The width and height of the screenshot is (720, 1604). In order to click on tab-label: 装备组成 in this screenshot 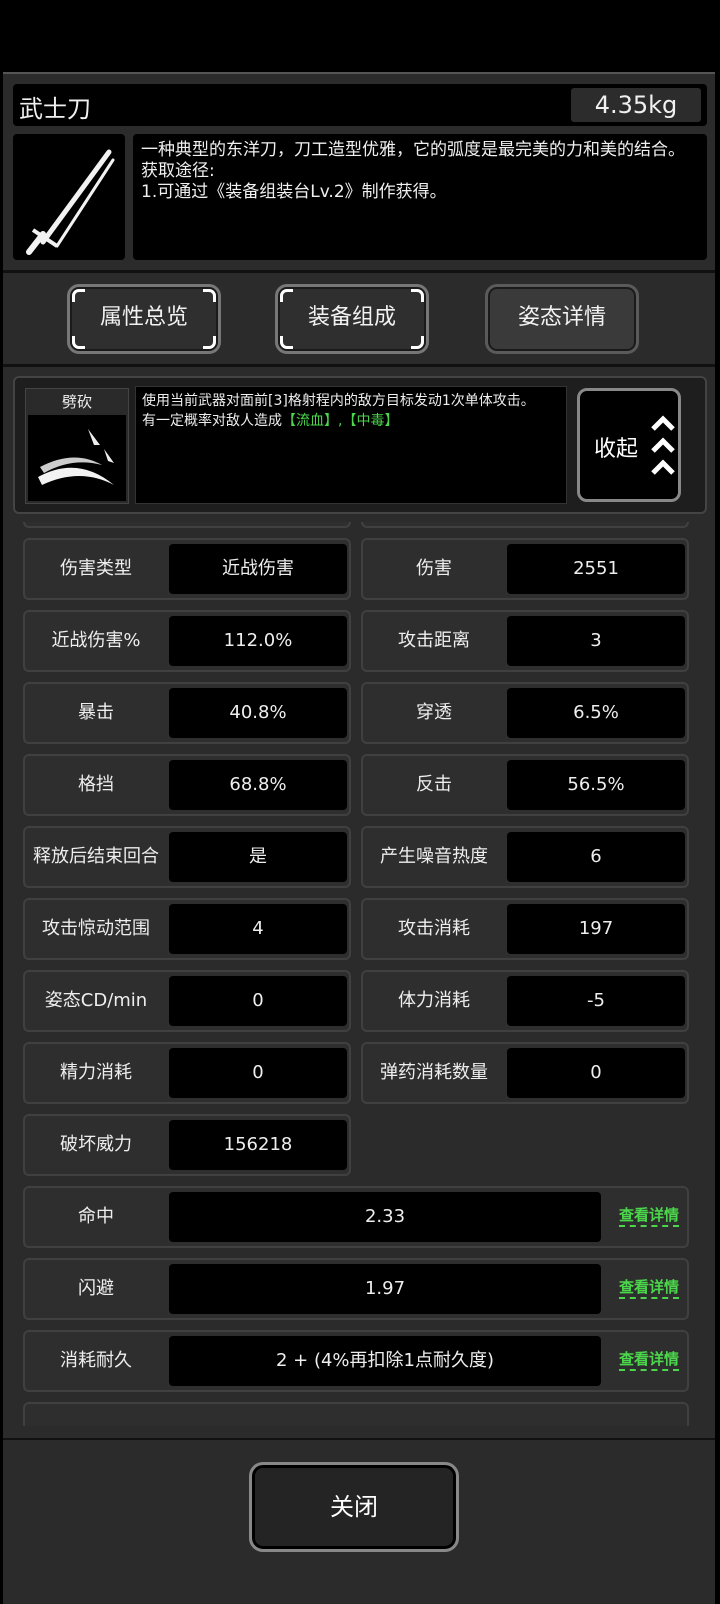, I will do `click(351, 317)`.